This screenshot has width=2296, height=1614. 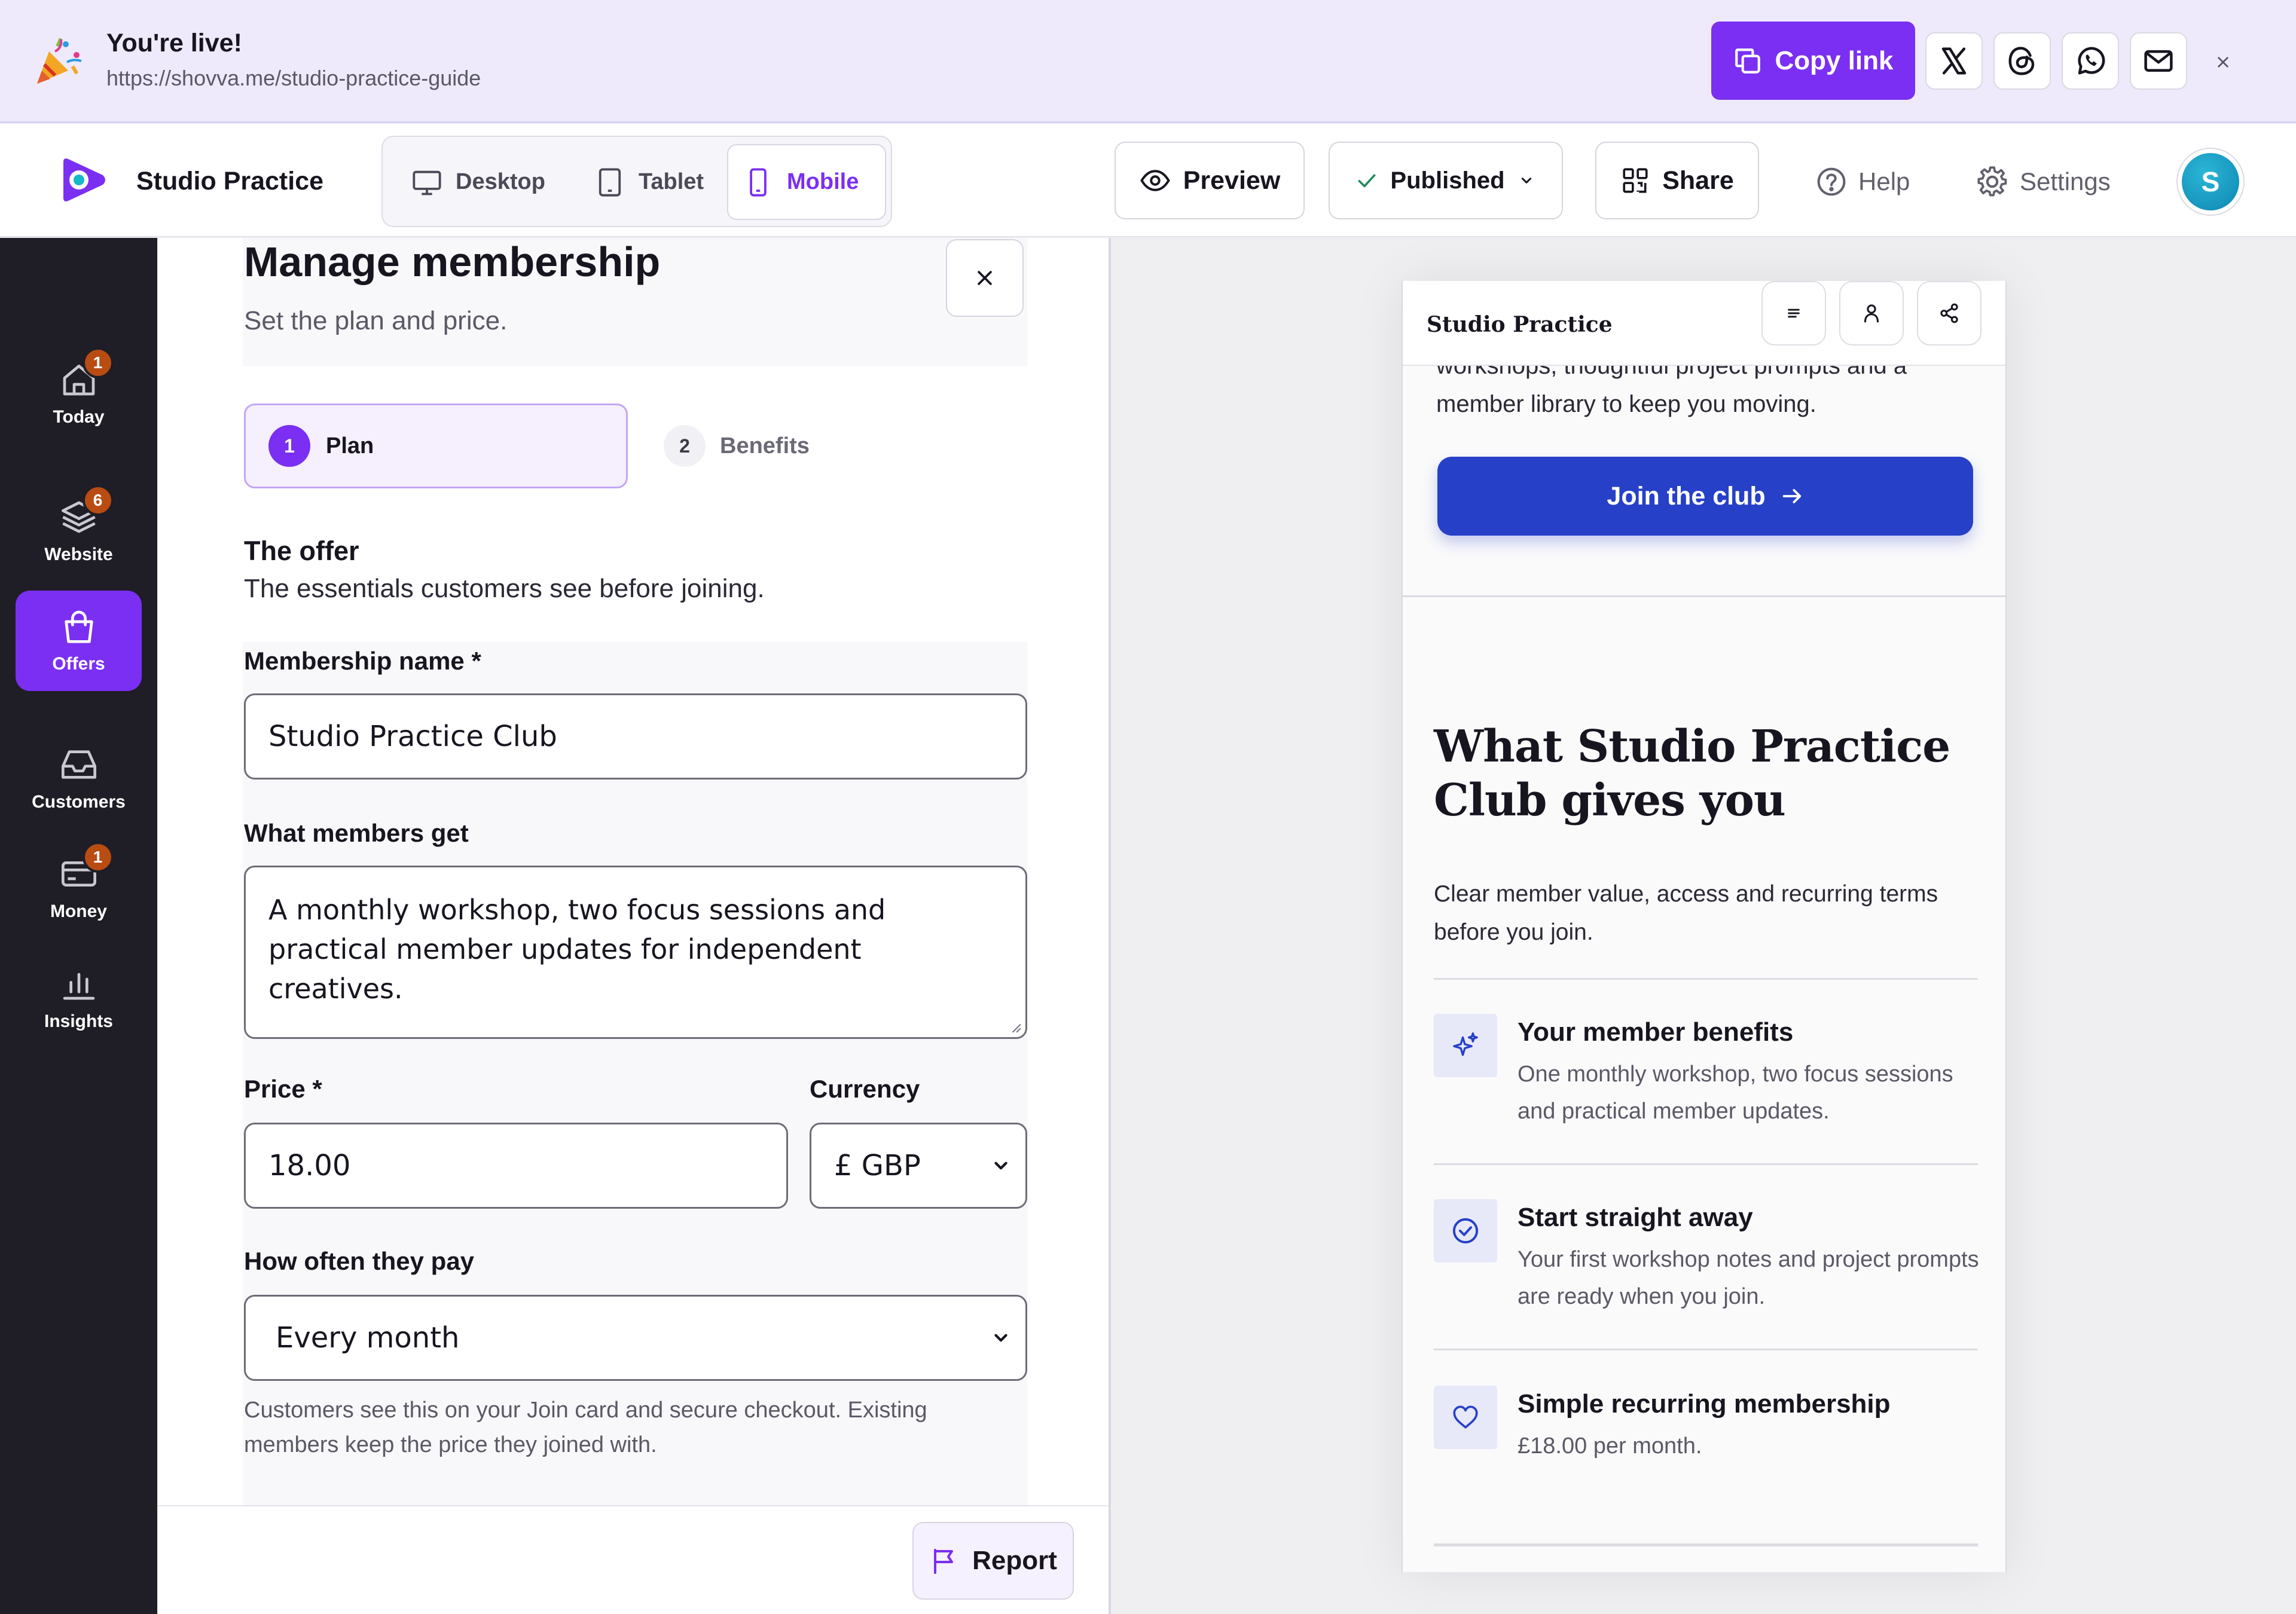 What do you see at coordinates (79, 998) in the screenshot?
I see `nav-item-insights: Insights` at bounding box center [79, 998].